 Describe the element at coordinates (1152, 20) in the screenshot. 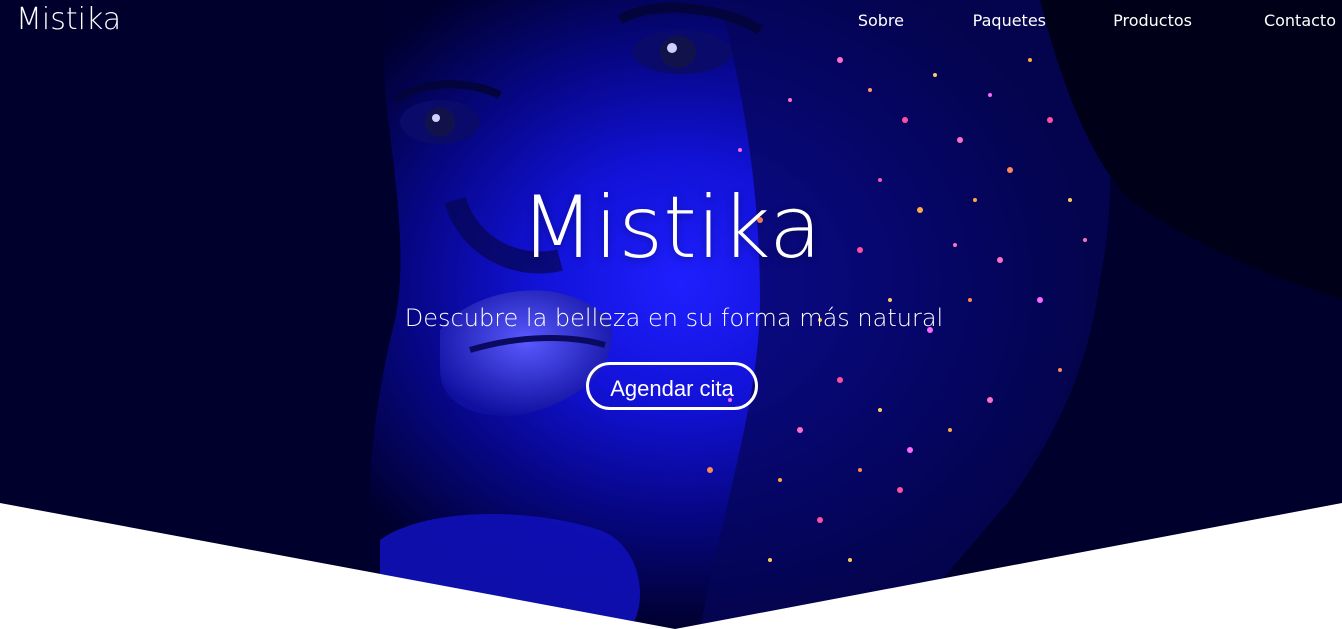

I see `nav-item-productos: Productos` at that location.